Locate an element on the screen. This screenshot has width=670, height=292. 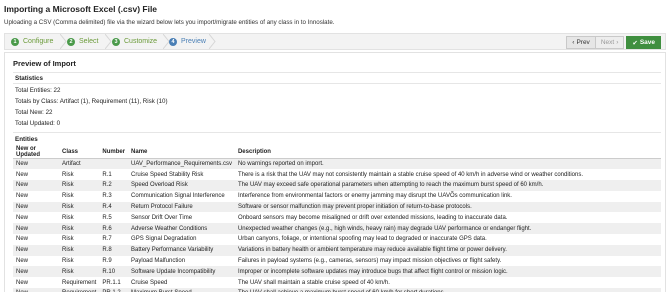
prev-button: ‹ Prev is located at coordinates (581, 42).